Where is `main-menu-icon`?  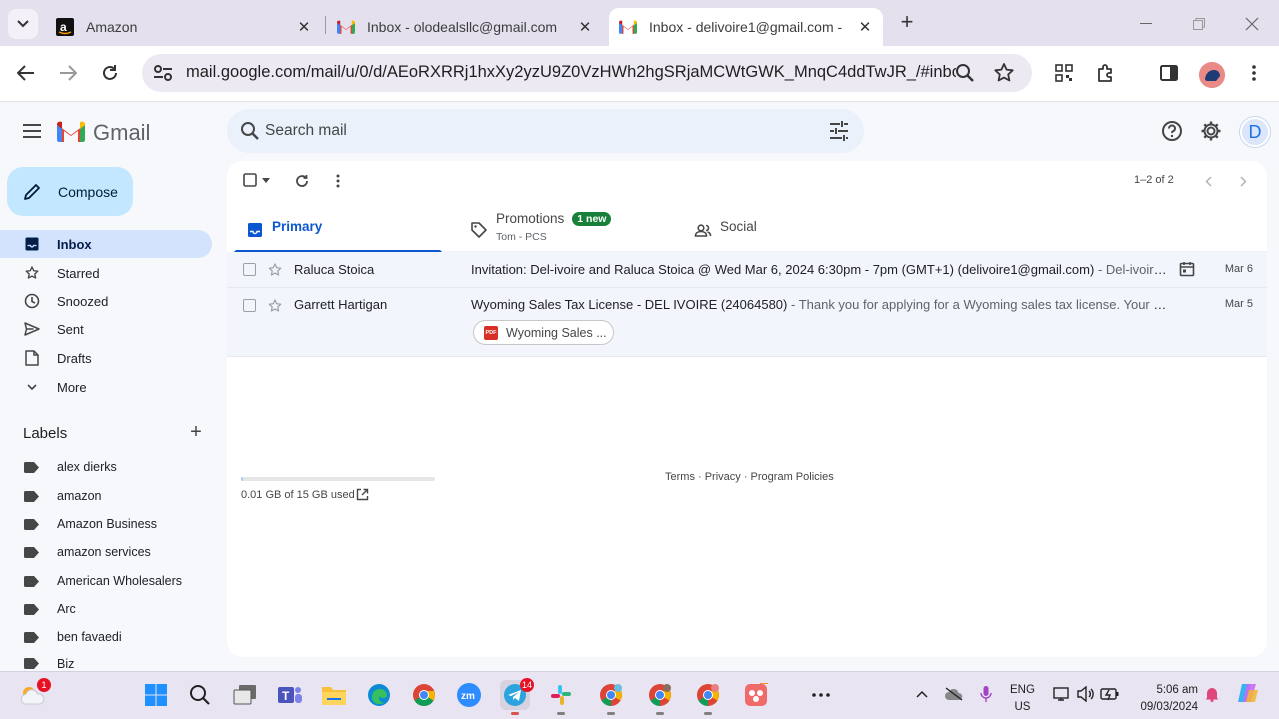
main-menu-icon is located at coordinates (32, 131).